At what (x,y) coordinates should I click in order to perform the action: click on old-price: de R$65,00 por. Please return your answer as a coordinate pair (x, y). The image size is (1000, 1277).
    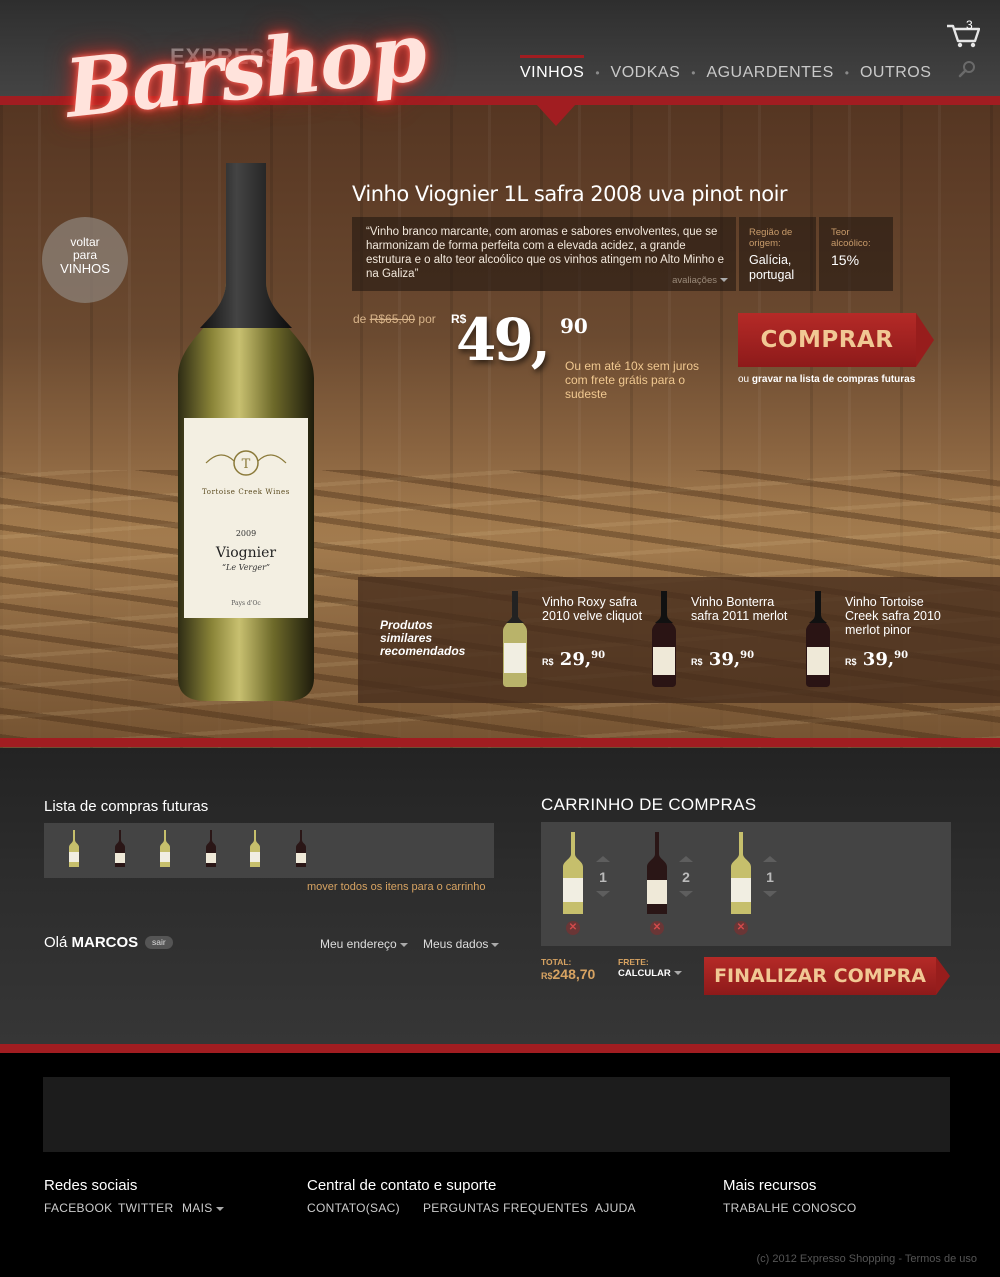
    Looking at the image, I should click on (394, 319).